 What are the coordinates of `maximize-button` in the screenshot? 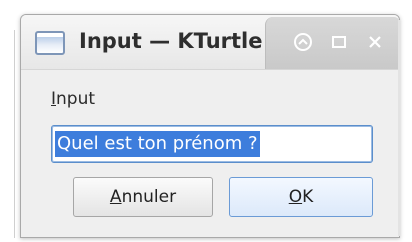 It's located at (339, 42).